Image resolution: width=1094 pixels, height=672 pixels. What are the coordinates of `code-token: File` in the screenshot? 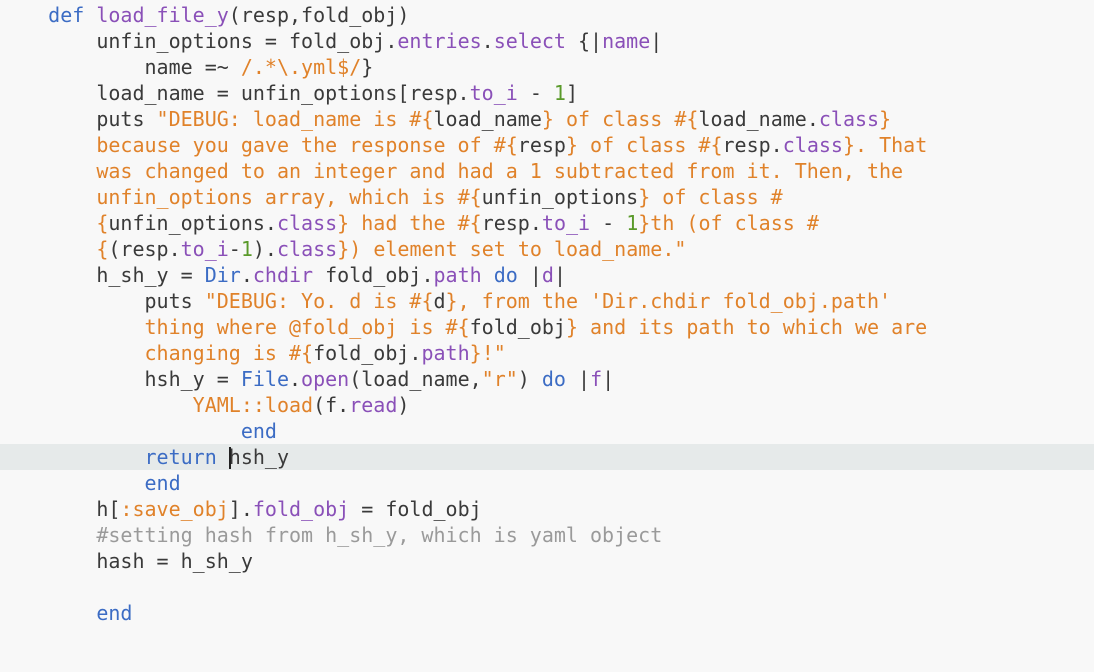 It's located at (264, 379).